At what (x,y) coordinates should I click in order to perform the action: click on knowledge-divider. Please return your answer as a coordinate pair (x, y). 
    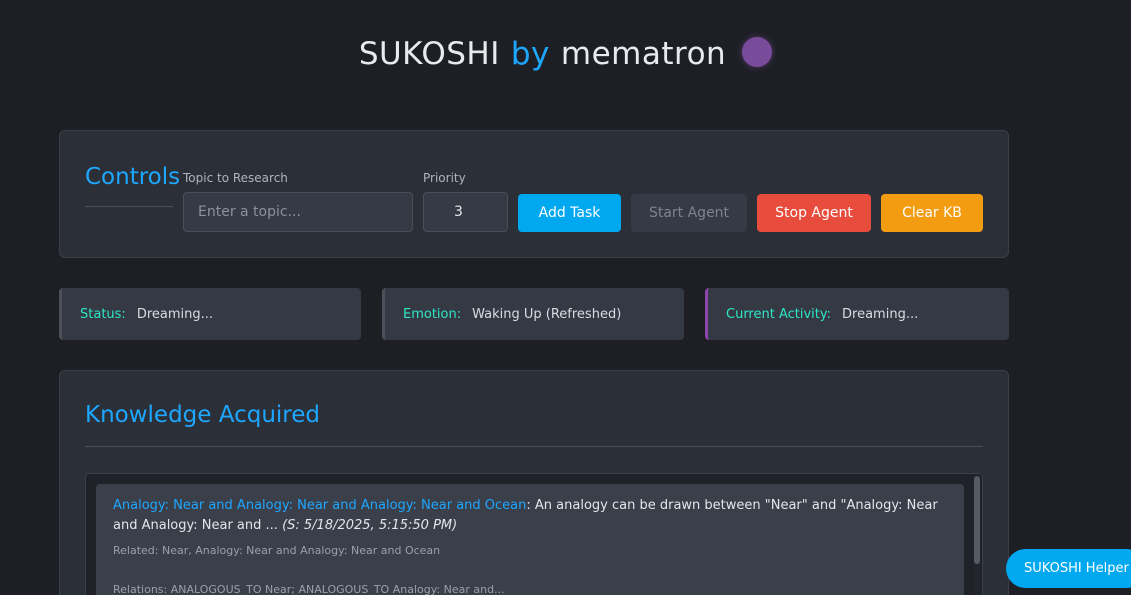
    Looking at the image, I should click on (534, 446).